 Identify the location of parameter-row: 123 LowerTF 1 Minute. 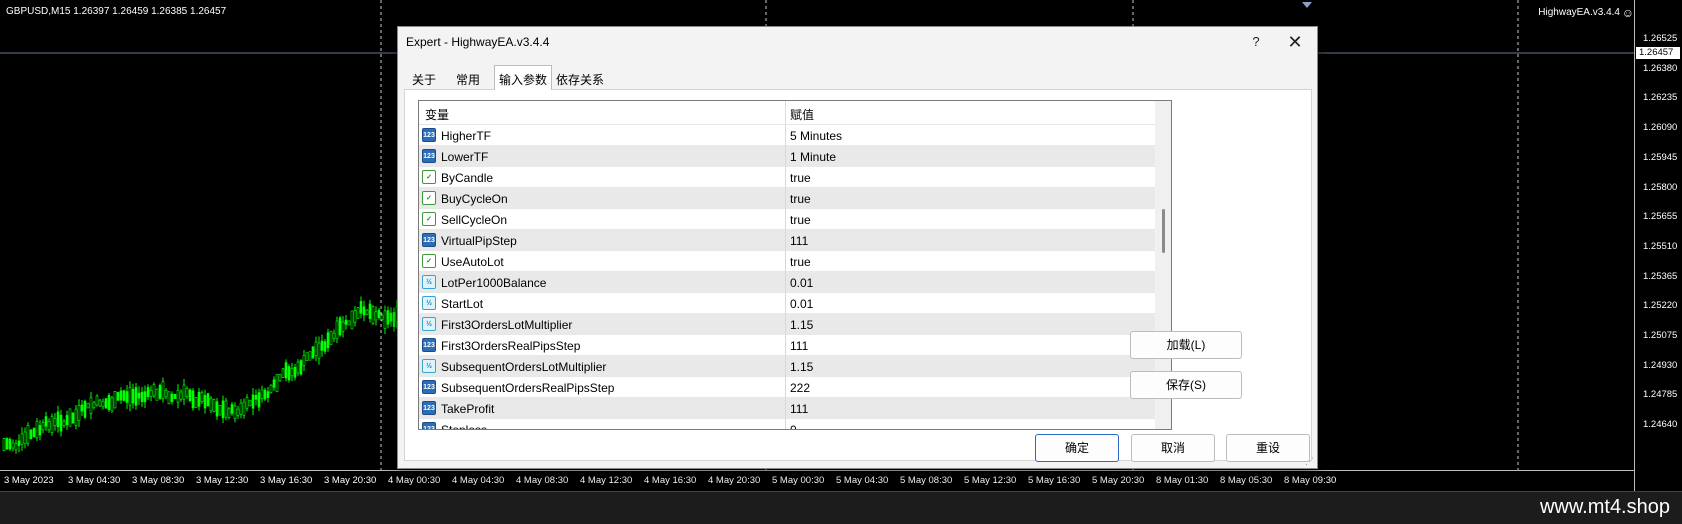
(787, 156).